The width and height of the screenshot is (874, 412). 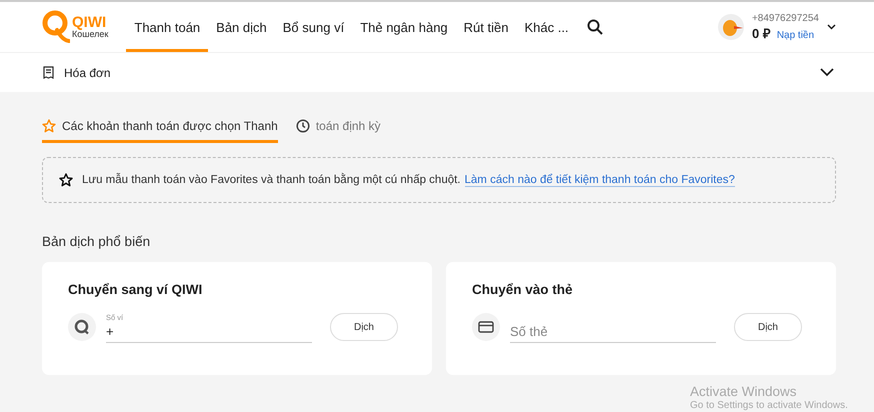 What do you see at coordinates (82, 327) in the screenshot?
I see `wallet-logo-icon` at bounding box center [82, 327].